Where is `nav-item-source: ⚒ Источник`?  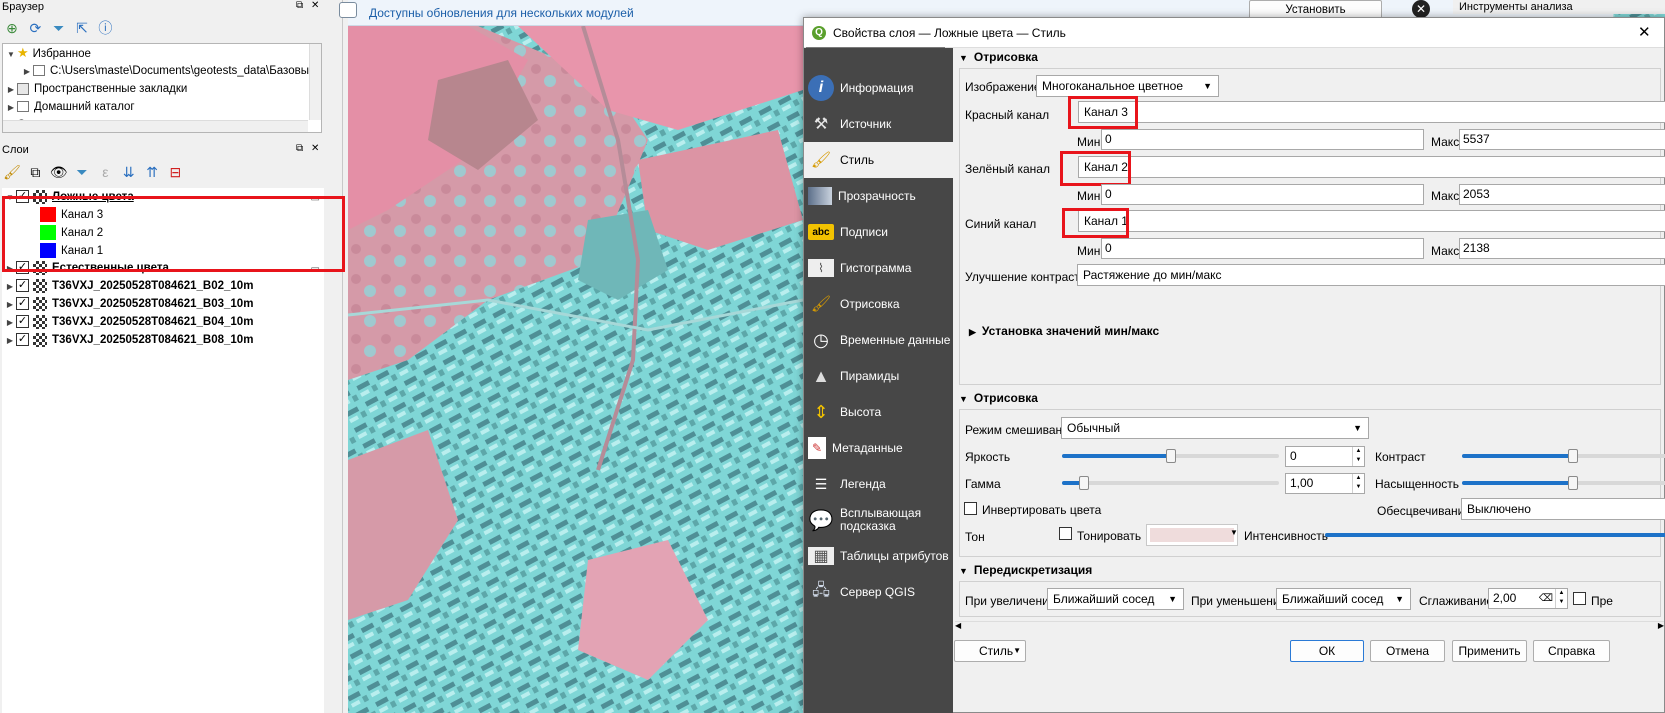 nav-item-source: ⚒ Источник is located at coordinates (878, 124).